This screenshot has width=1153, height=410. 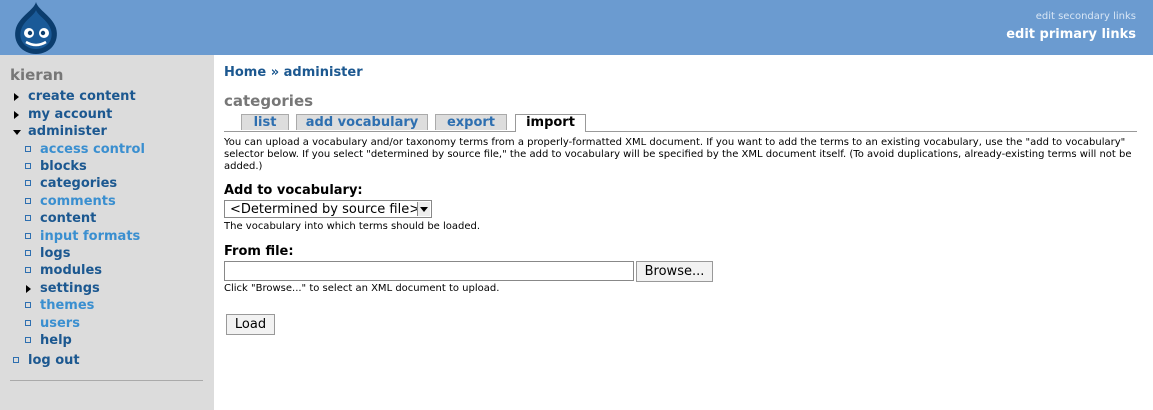 I want to click on edit-primary-links: edit primary links, so click(x=1071, y=34).